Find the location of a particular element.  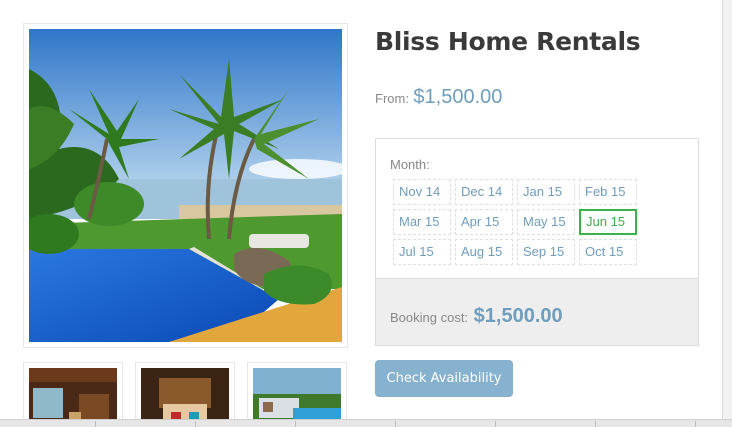

check-availability-button: Check Availability is located at coordinates (444, 378).